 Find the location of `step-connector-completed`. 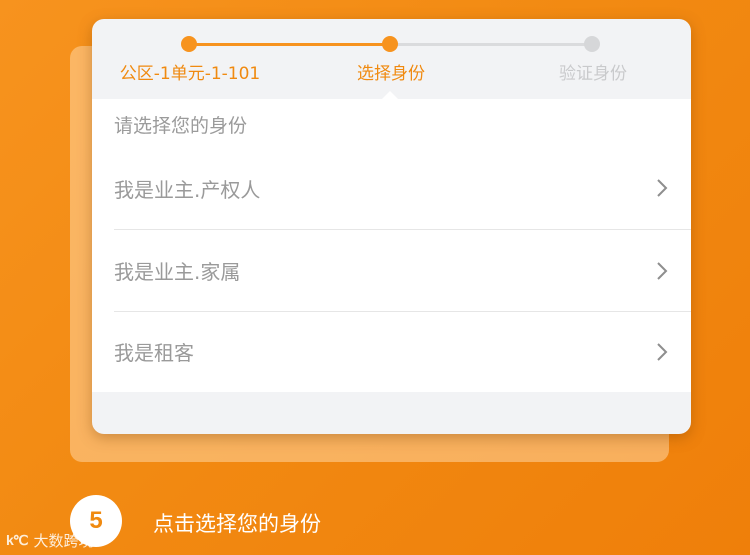

step-connector-completed is located at coordinates (289, 44).